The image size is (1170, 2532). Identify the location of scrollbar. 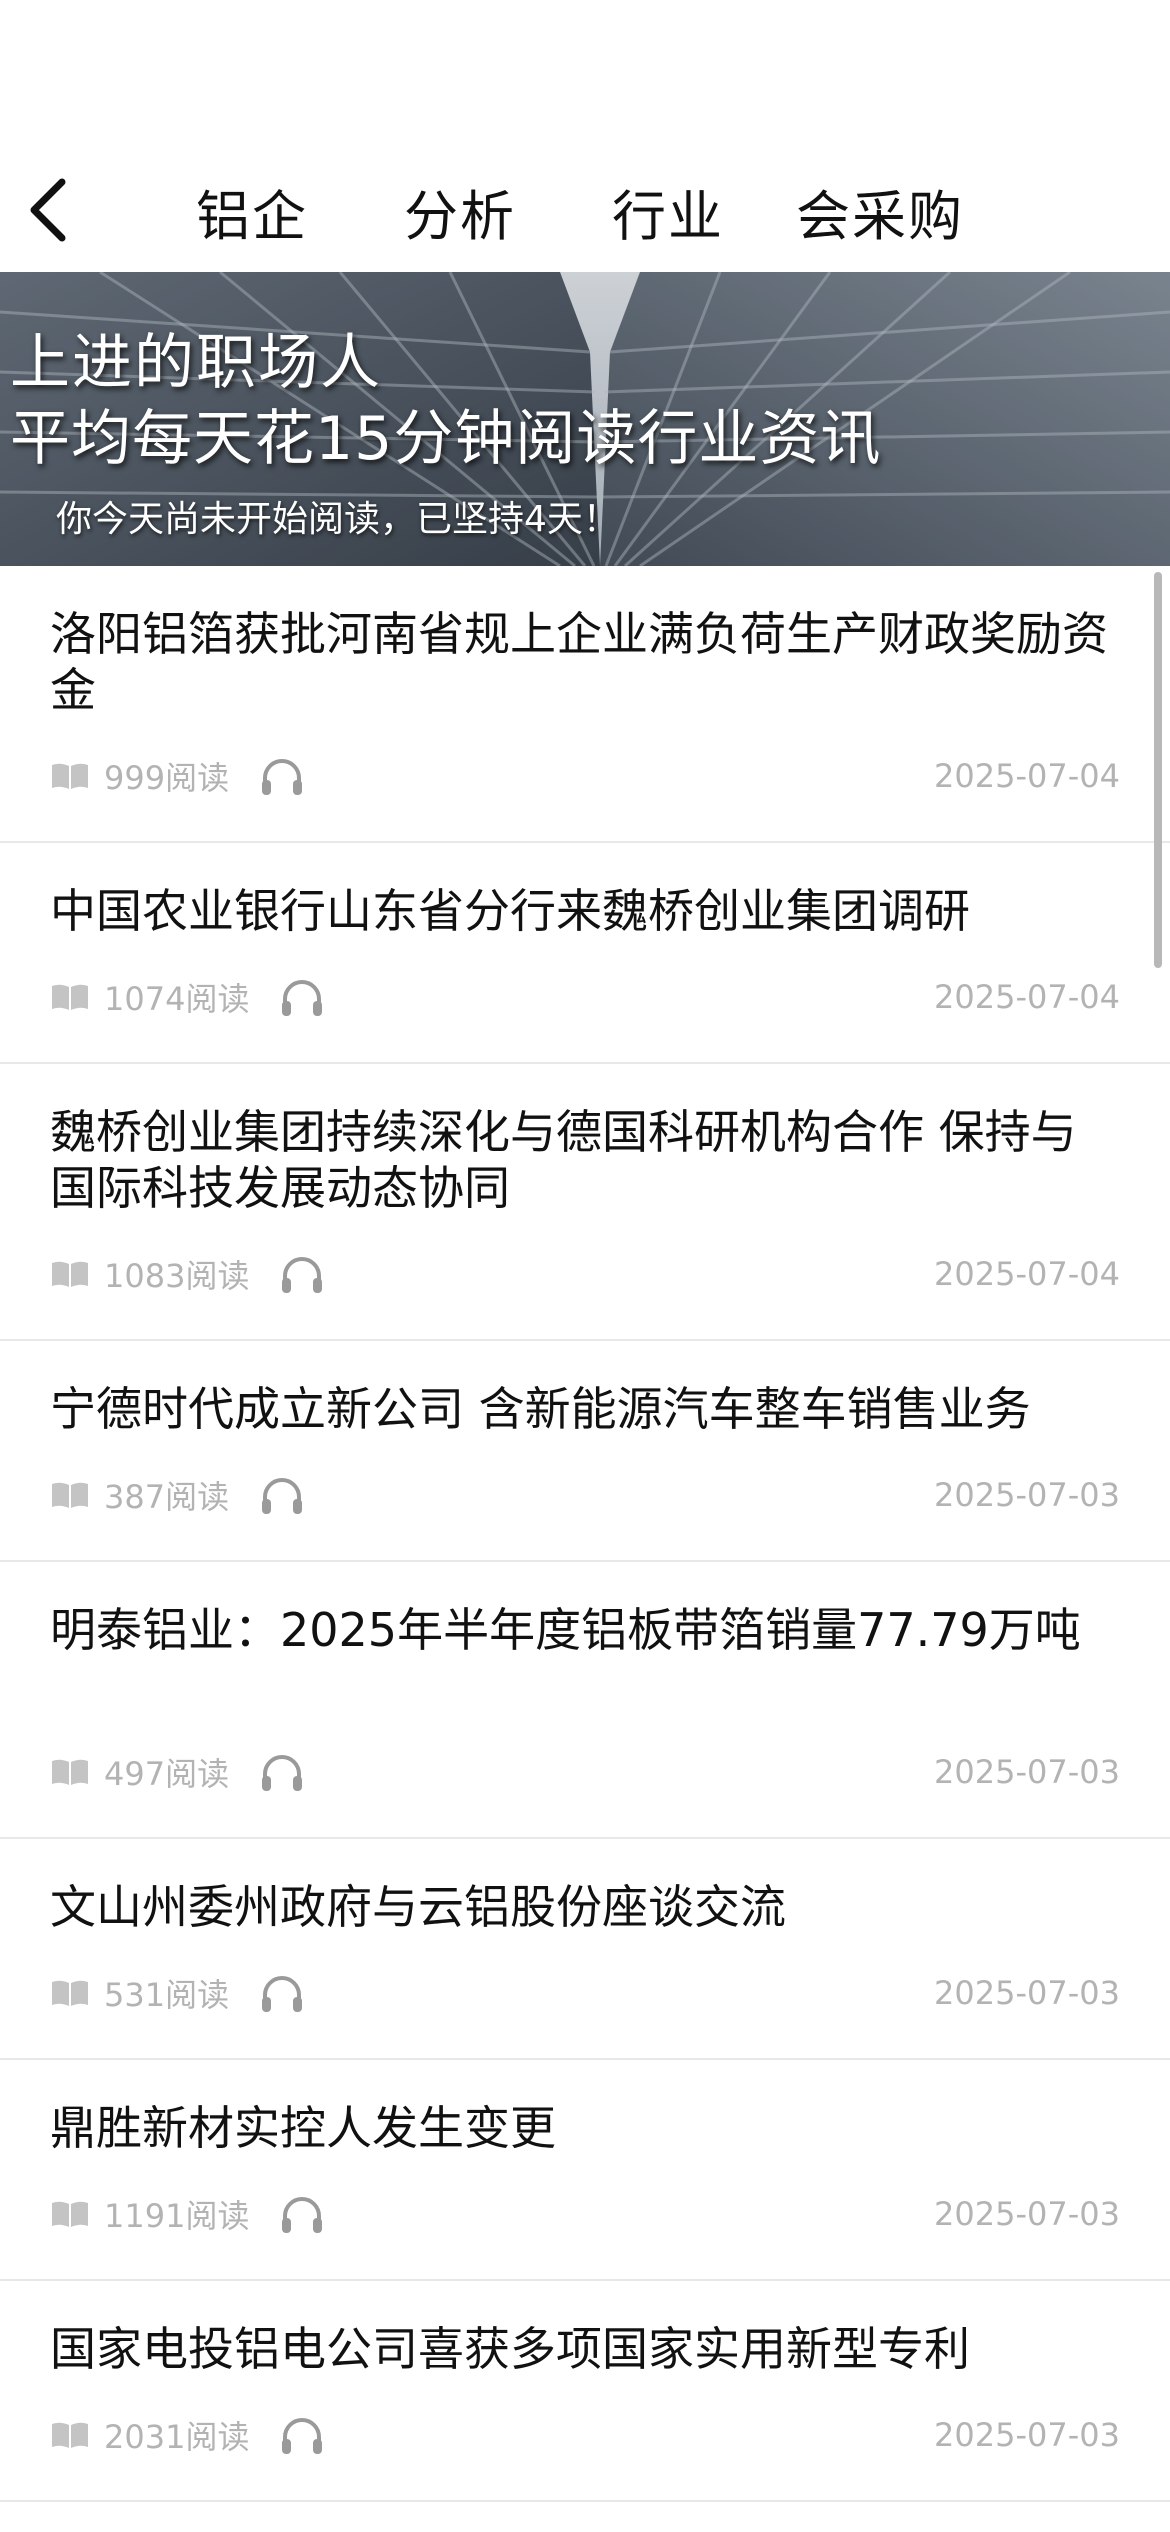
(1158, 770).